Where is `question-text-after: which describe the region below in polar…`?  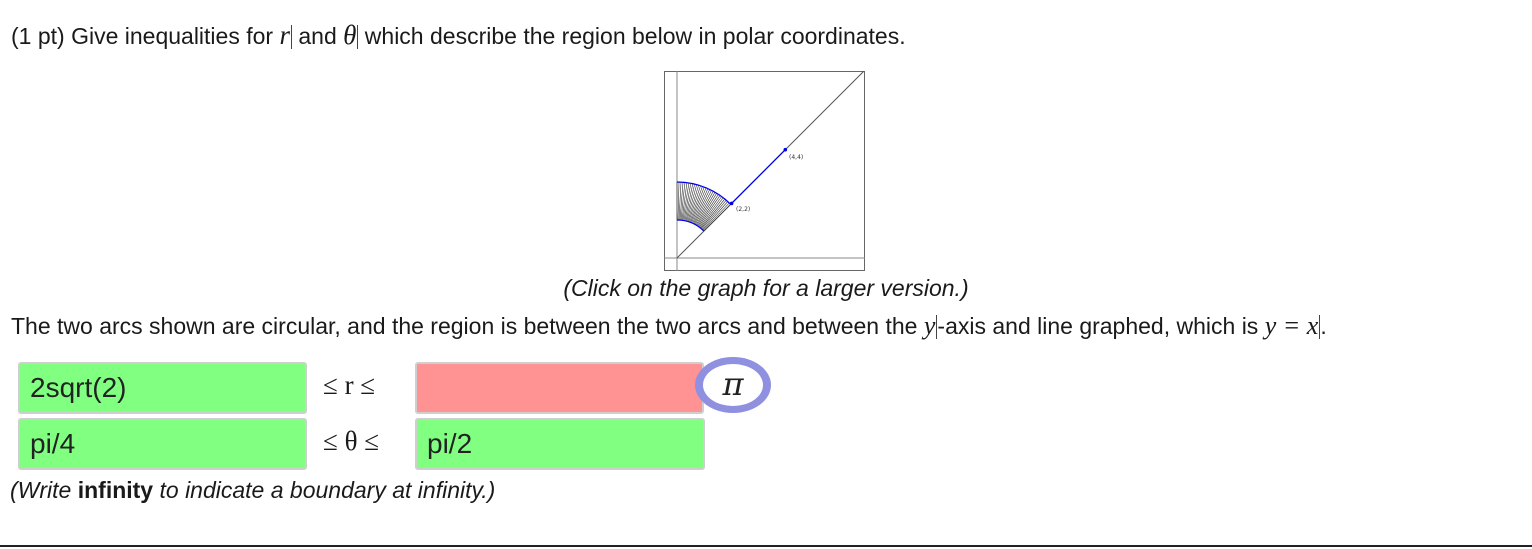 question-text-after: which describe the region below in polar… is located at coordinates (635, 36).